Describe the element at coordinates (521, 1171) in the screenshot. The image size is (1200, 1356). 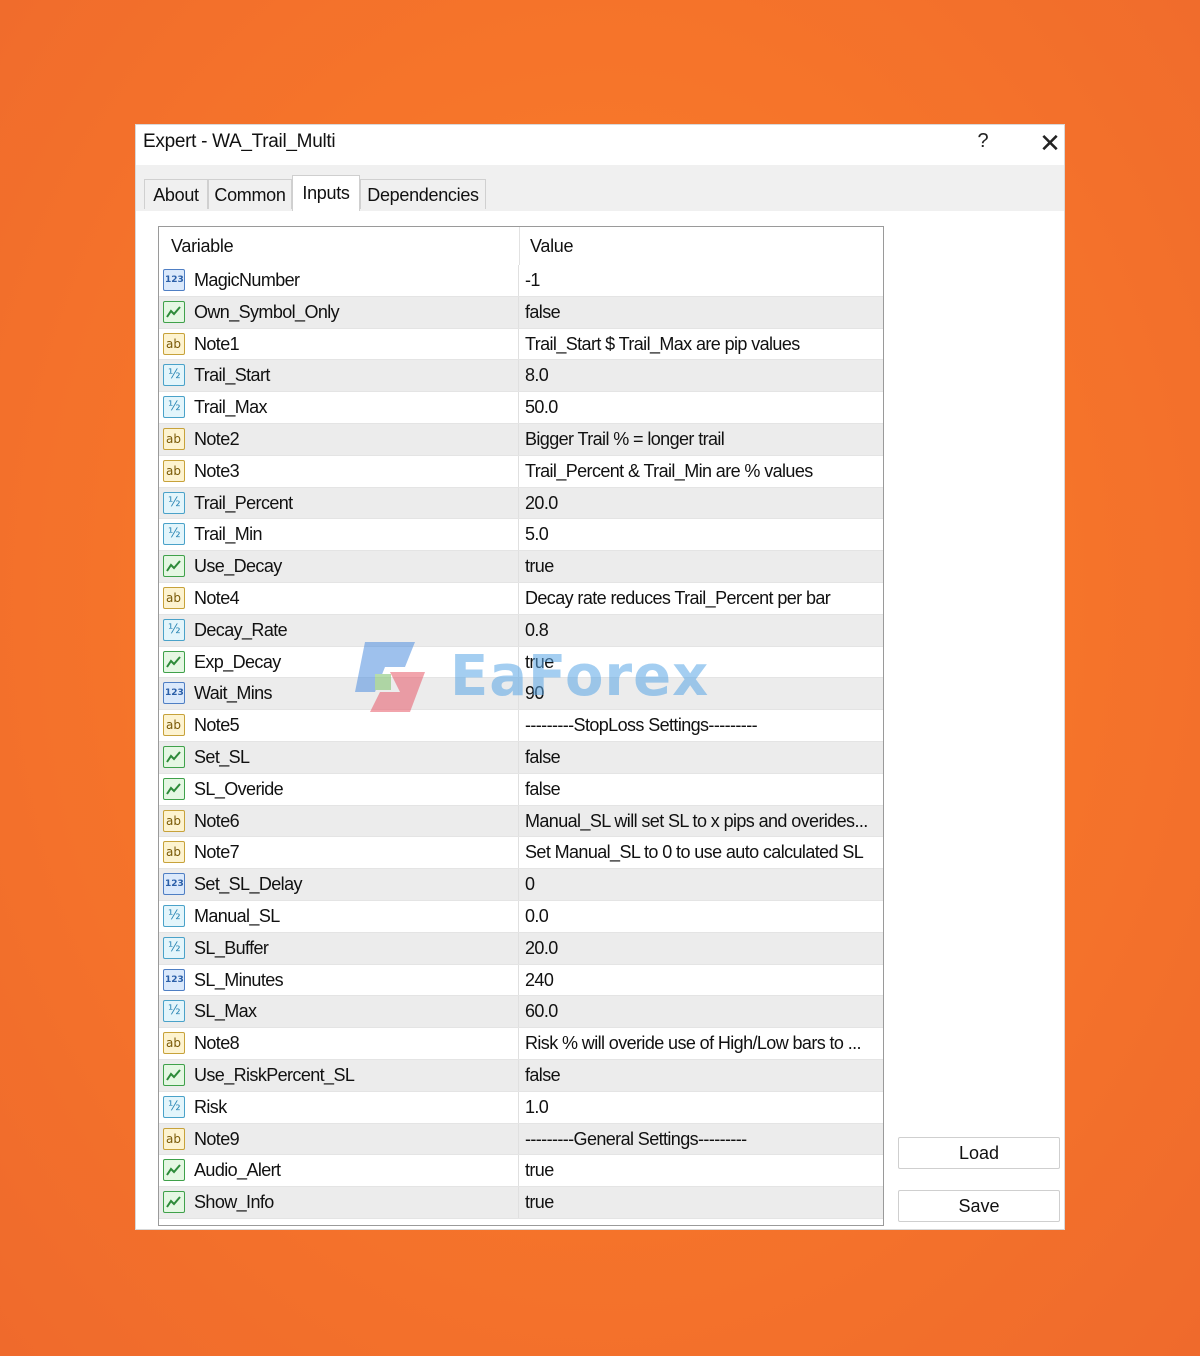
I see `table-row: Audio_Alert true` at that location.